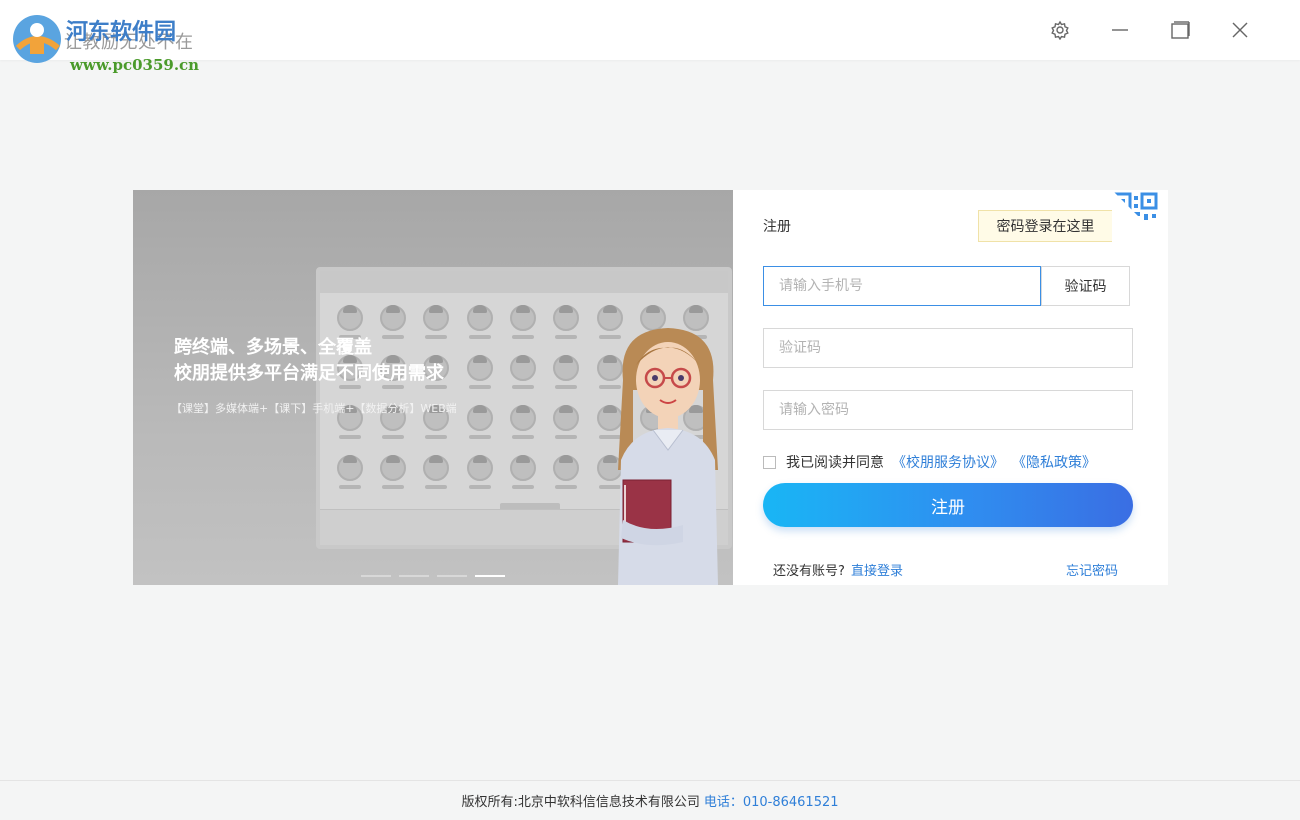  I want to click on verification-code-input, so click(948, 348).